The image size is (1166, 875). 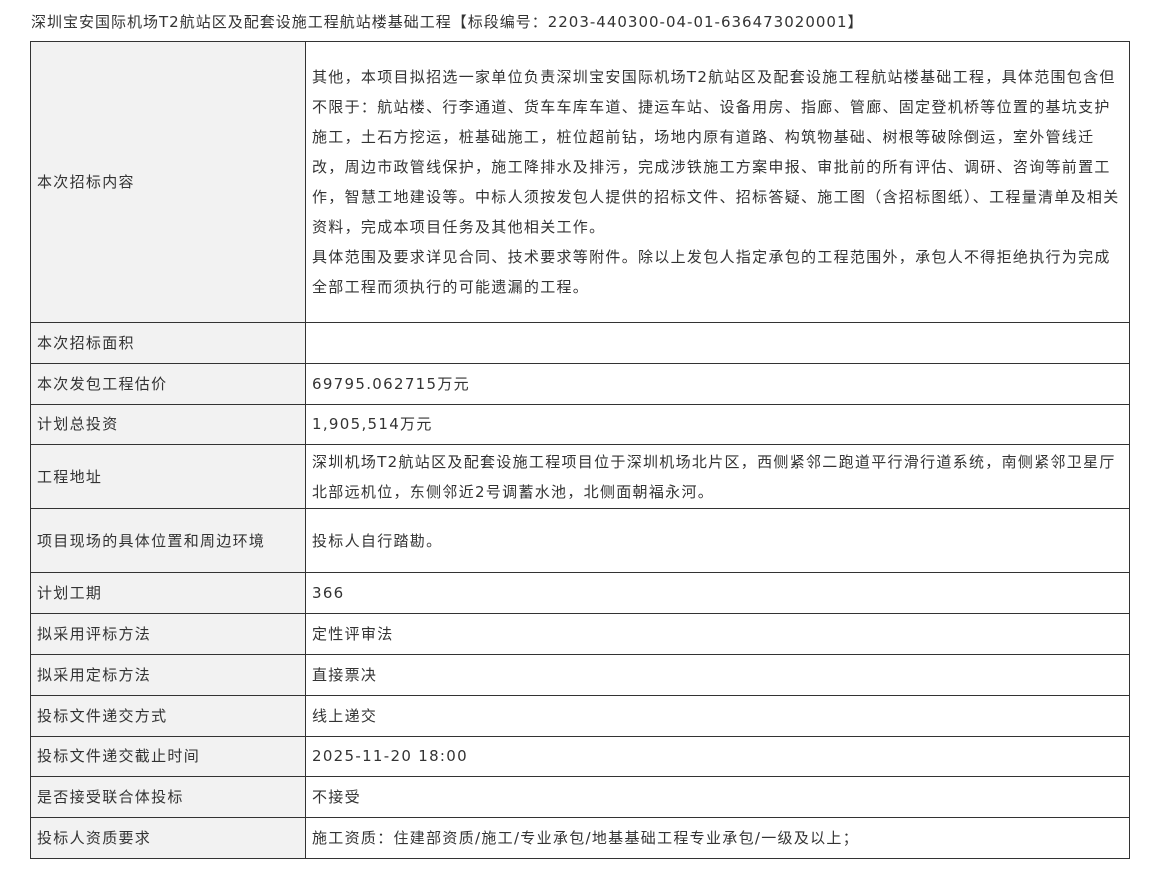 What do you see at coordinates (717, 343) in the screenshot?
I see `row-value` at bounding box center [717, 343].